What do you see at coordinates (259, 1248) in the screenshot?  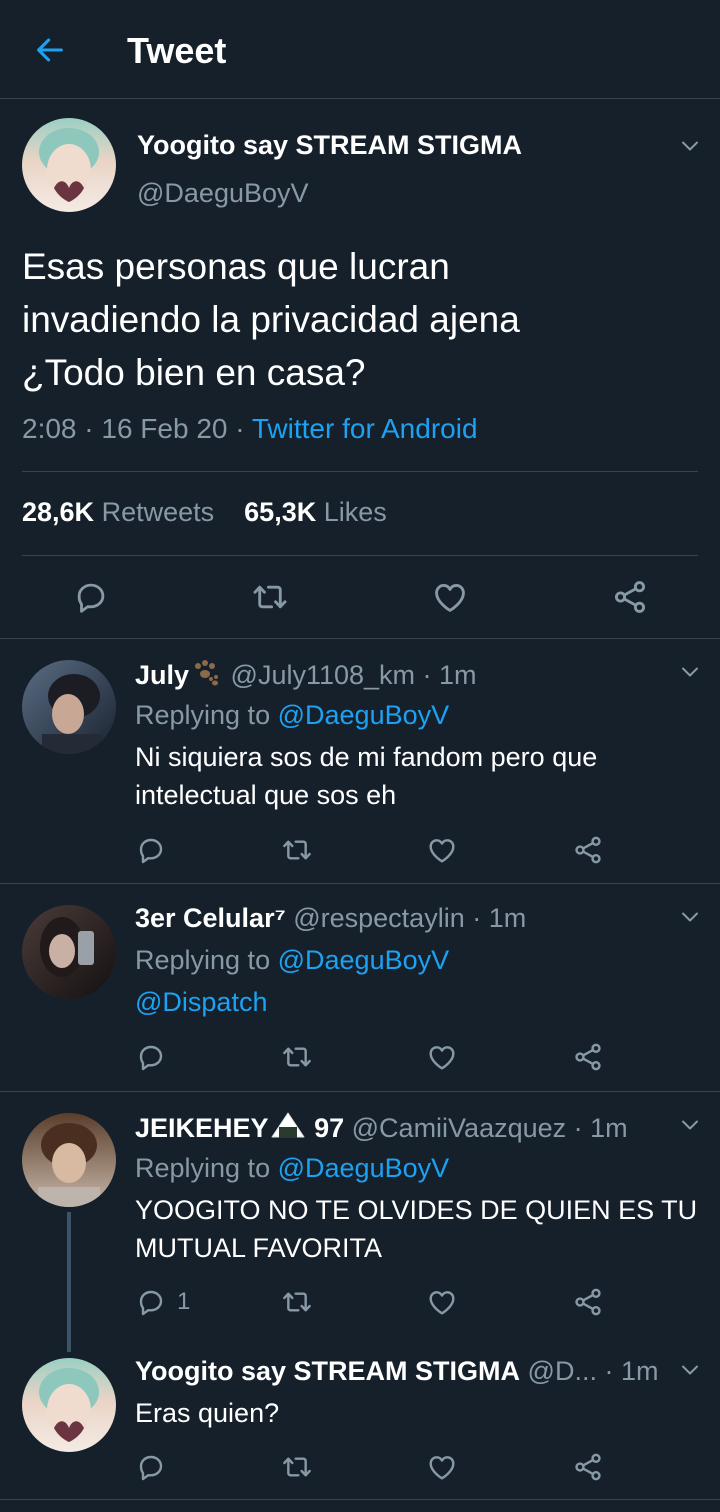 I see `reply-text-line: MUTUAL FAVORITA` at bounding box center [259, 1248].